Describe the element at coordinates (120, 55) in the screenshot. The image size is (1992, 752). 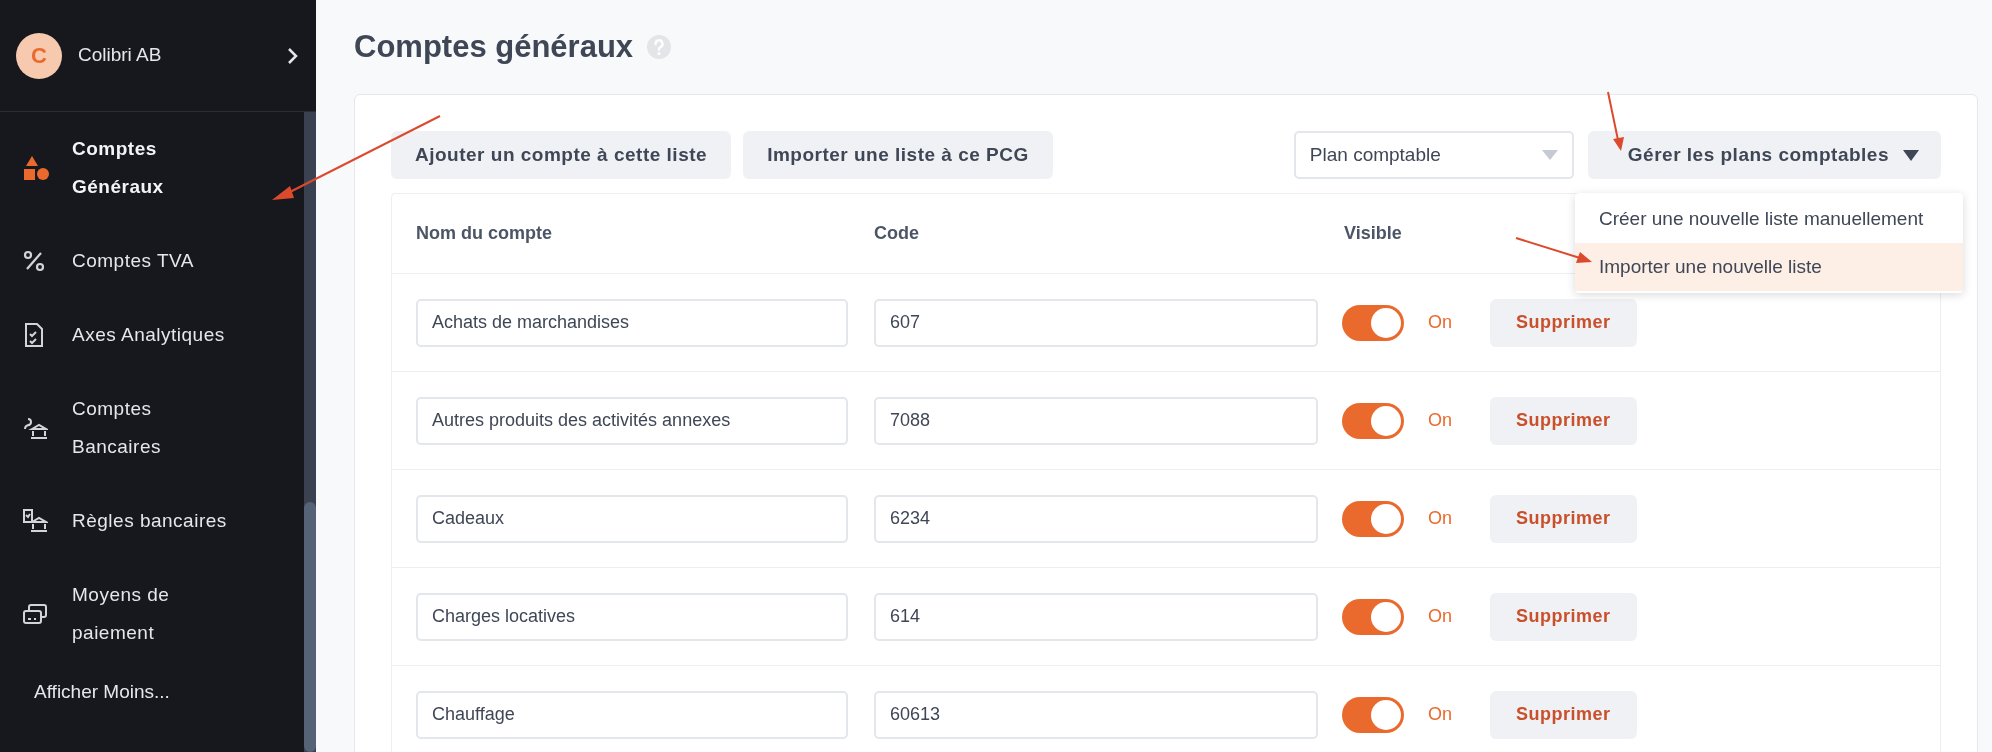
I see `company-name: Colibri AB` at that location.